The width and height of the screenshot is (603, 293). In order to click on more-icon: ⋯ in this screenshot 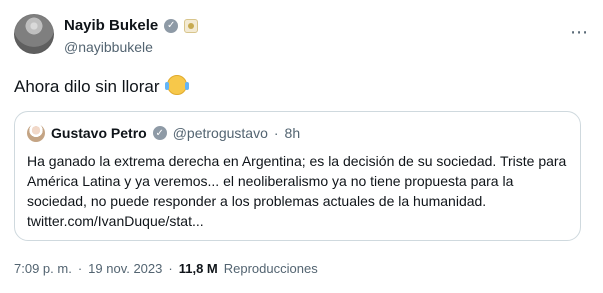, I will do `click(579, 32)`.